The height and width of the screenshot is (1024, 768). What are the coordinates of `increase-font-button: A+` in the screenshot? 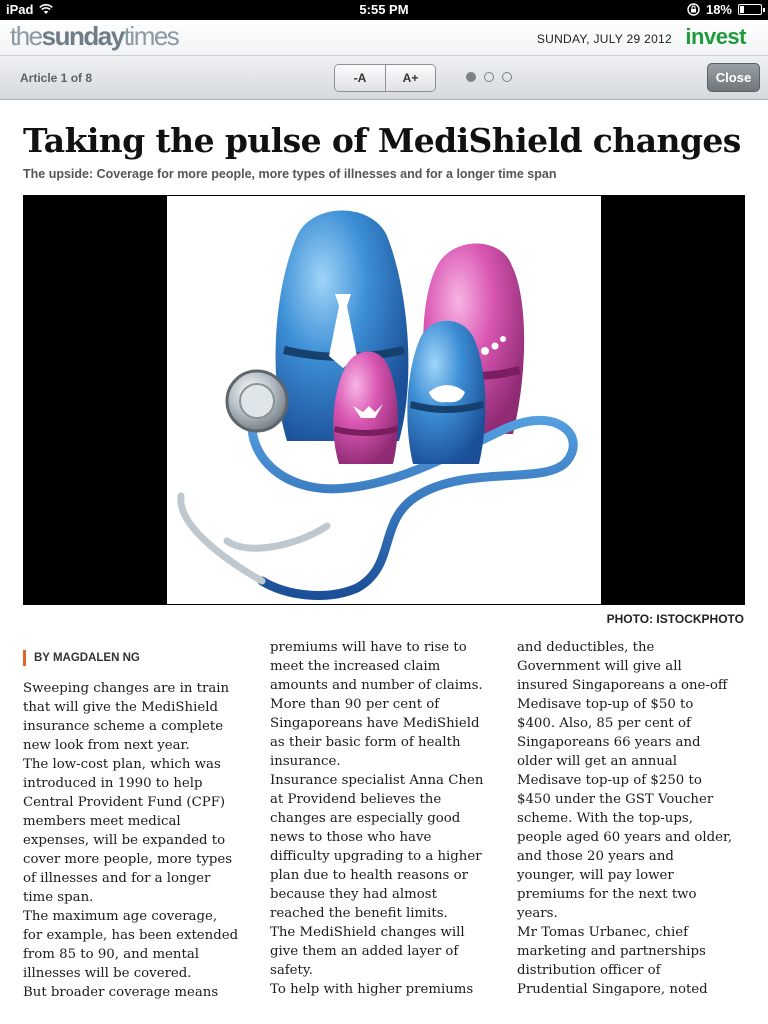 It's located at (410, 78).